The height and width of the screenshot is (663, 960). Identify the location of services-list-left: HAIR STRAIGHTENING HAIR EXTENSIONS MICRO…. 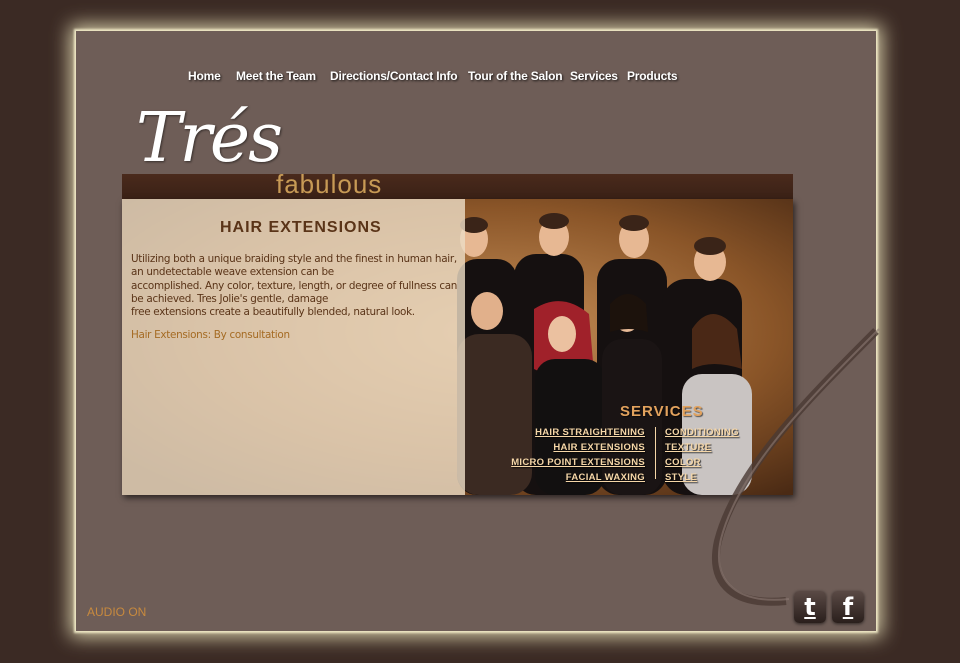
(578, 455).